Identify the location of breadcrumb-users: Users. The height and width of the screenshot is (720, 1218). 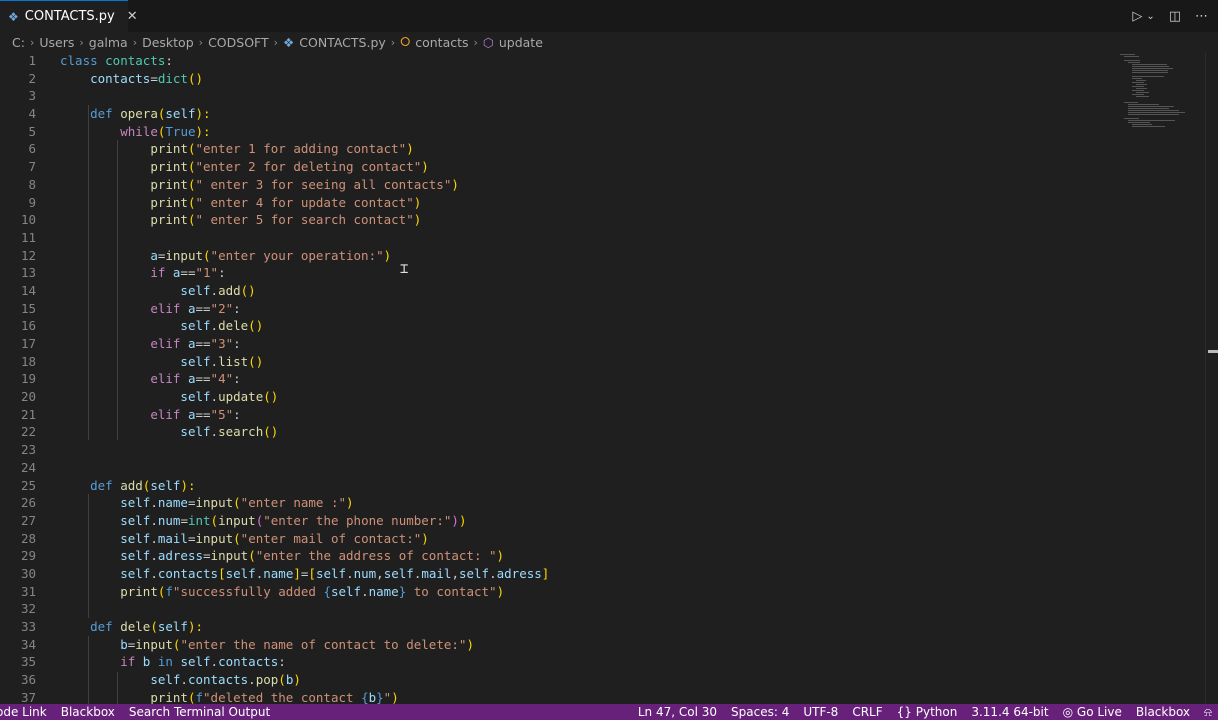
(56, 42).